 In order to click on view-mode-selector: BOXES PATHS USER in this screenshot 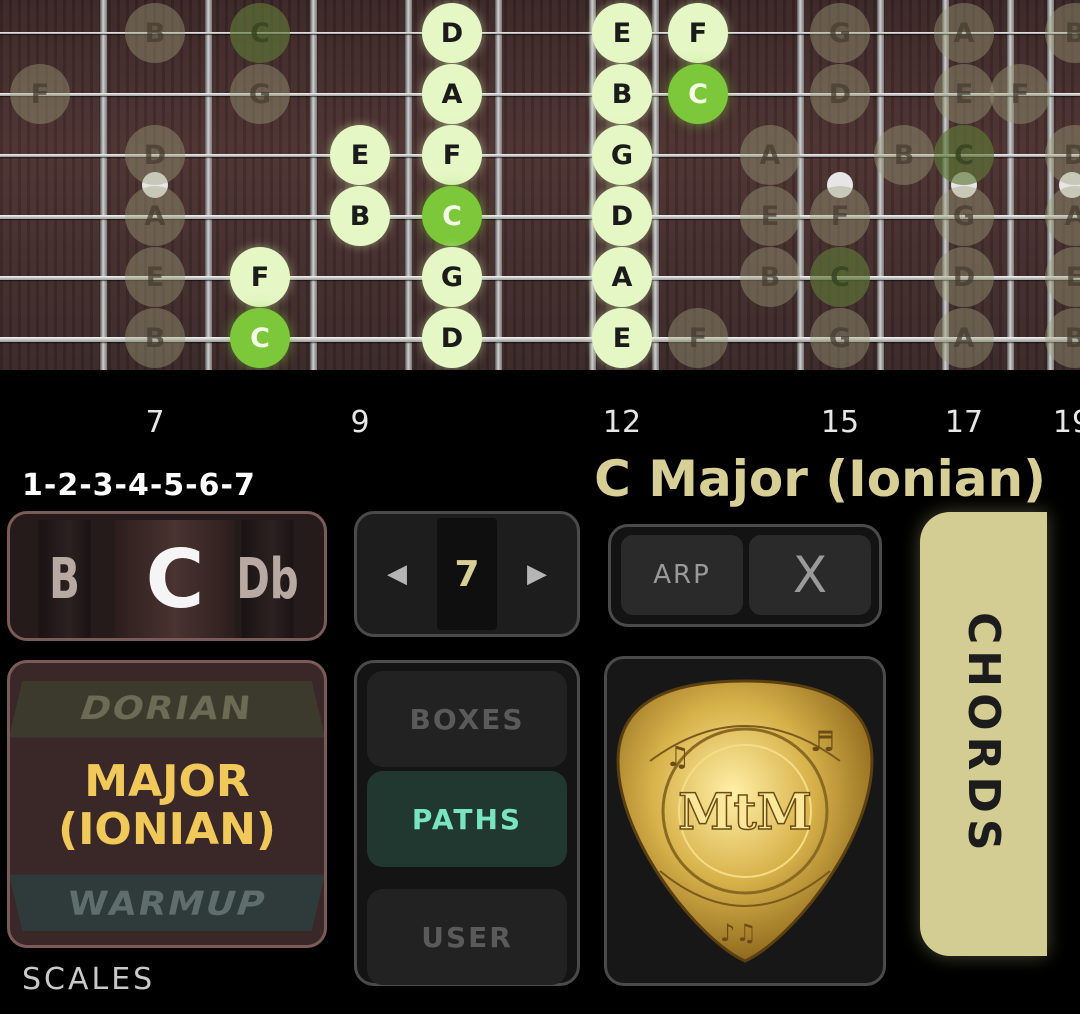, I will do `click(467, 823)`.